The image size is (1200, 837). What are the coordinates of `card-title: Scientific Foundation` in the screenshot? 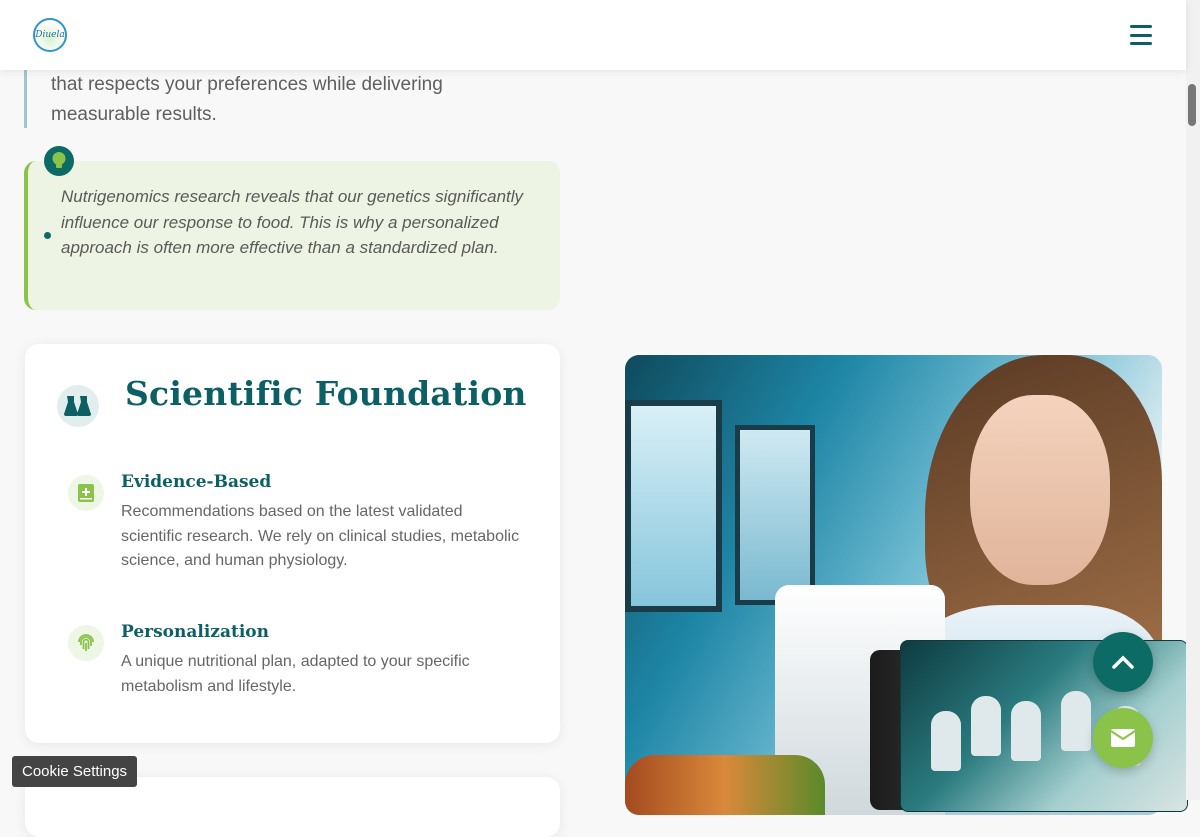 It's located at (326, 393).